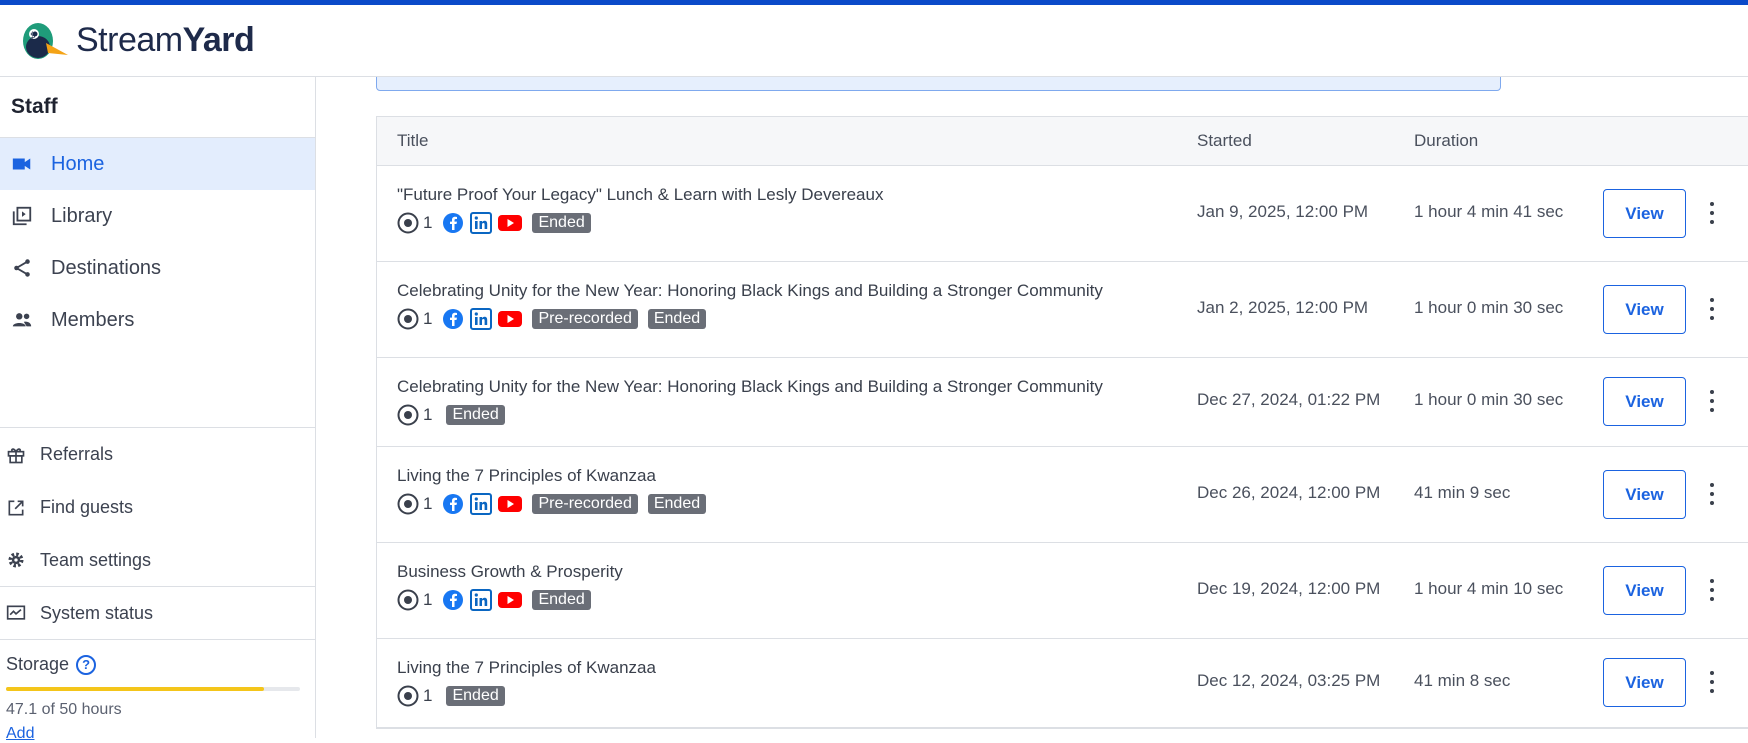 This screenshot has height=743, width=1748. Describe the element at coordinates (157, 613) in the screenshot. I see `sidebar-item-system-status: System status` at that location.